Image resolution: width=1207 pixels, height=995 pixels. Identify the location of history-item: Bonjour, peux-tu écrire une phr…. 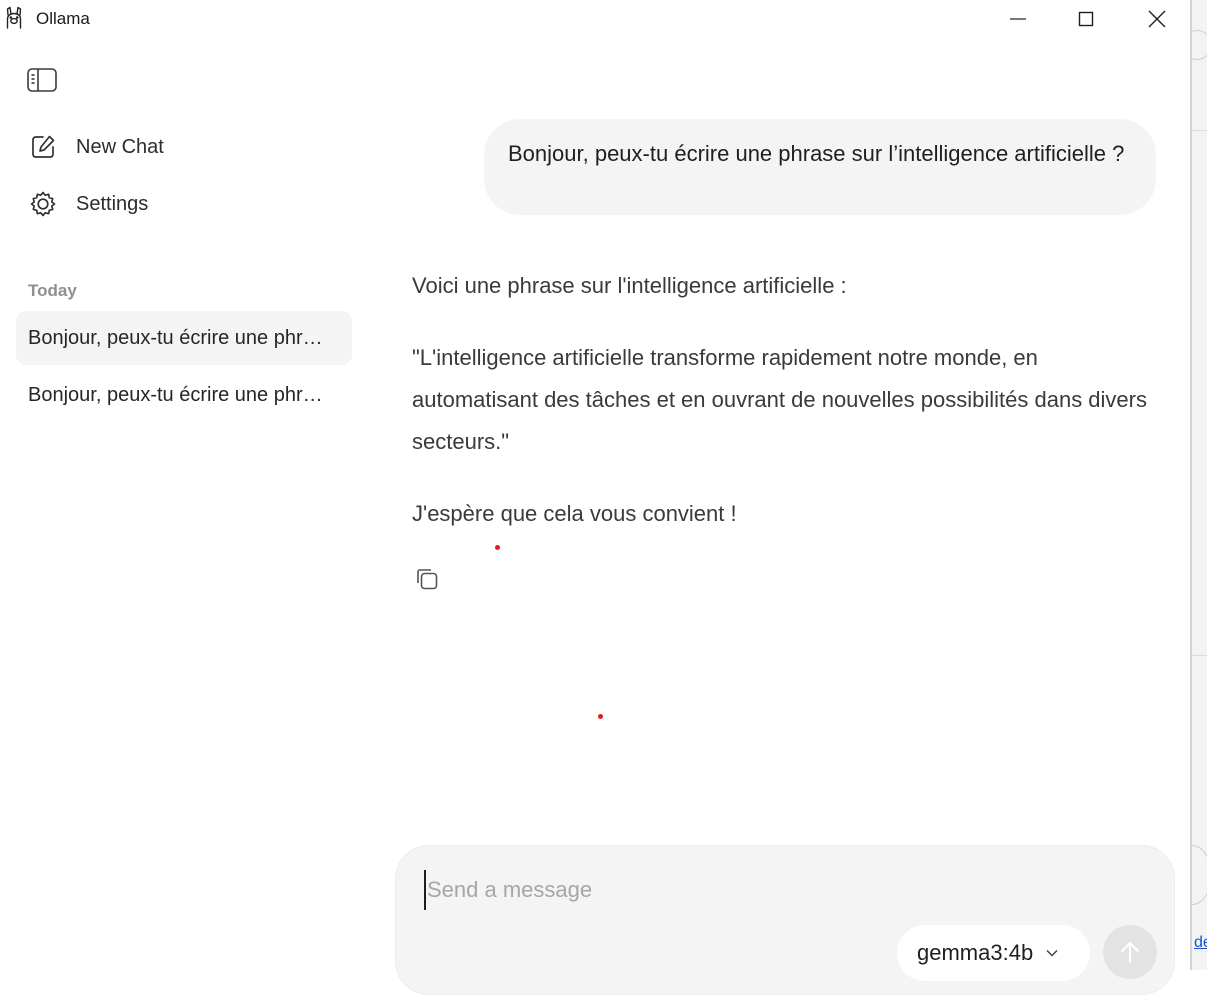
(184, 395).